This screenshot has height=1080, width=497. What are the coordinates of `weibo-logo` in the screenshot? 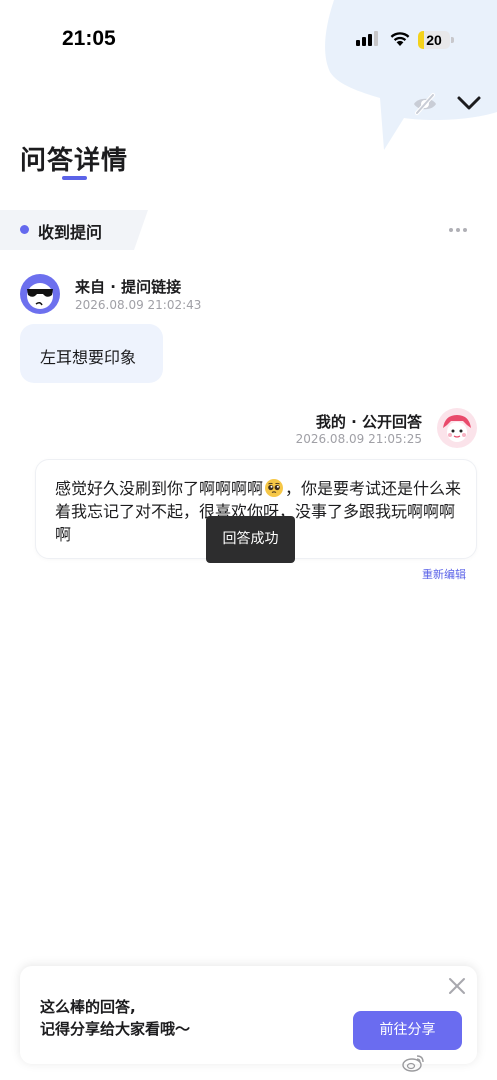 It's located at (413, 1063).